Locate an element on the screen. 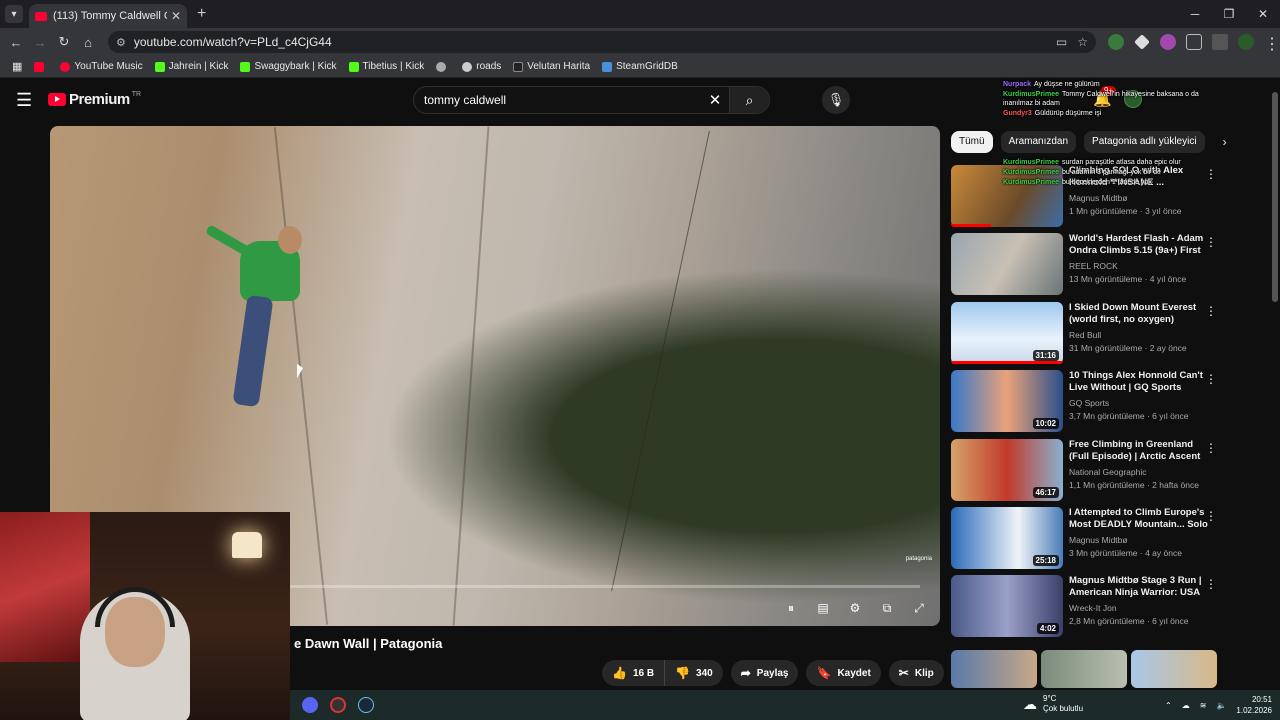 The width and height of the screenshot is (1280, 720). chevron-up-icon: ⌃ is located at coordinates (1168, 705).